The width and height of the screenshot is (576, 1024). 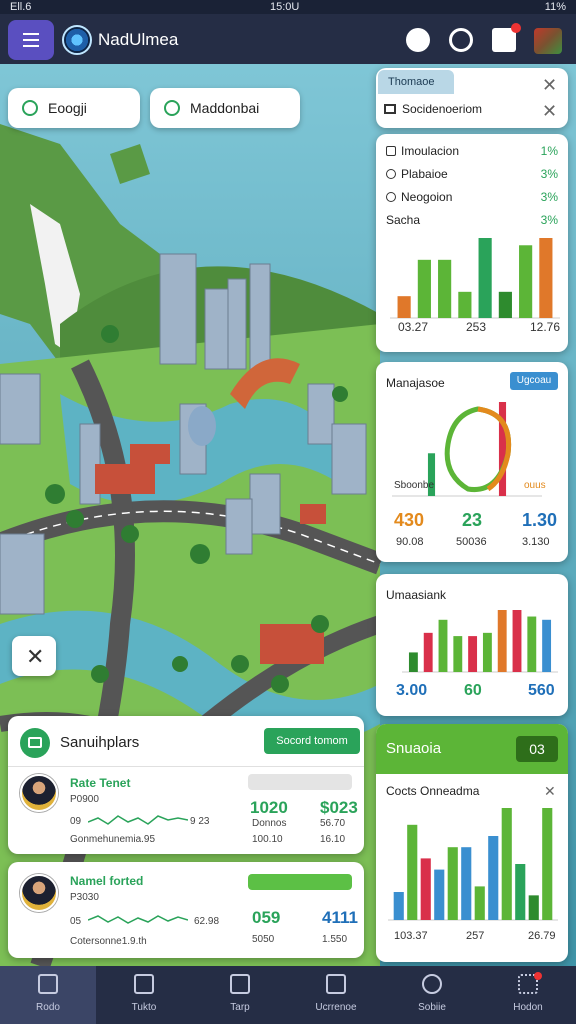 What do you see at coordinates (537, 749) in the screenshot?
I see `panel-badge: 03` at bounding box center [537, 749].